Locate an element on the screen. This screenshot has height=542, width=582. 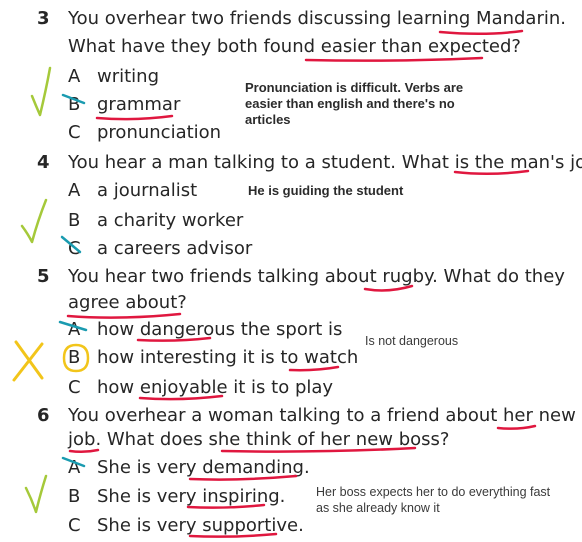
q3-option-a-text: writing is located at coordinates (128, 77).